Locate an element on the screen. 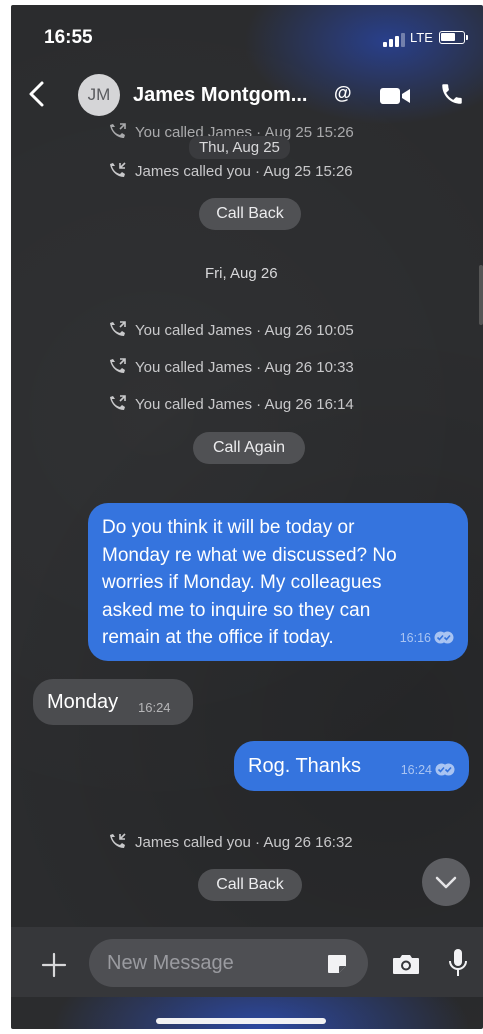  outgoing-message: Rog. Thanks 16:24 is located at coordinates (351, 766).